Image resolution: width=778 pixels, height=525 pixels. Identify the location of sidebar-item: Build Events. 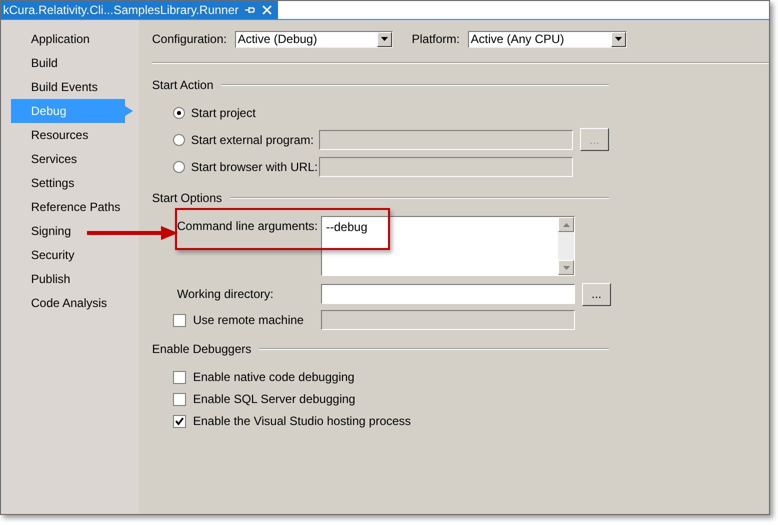
(54, 87).